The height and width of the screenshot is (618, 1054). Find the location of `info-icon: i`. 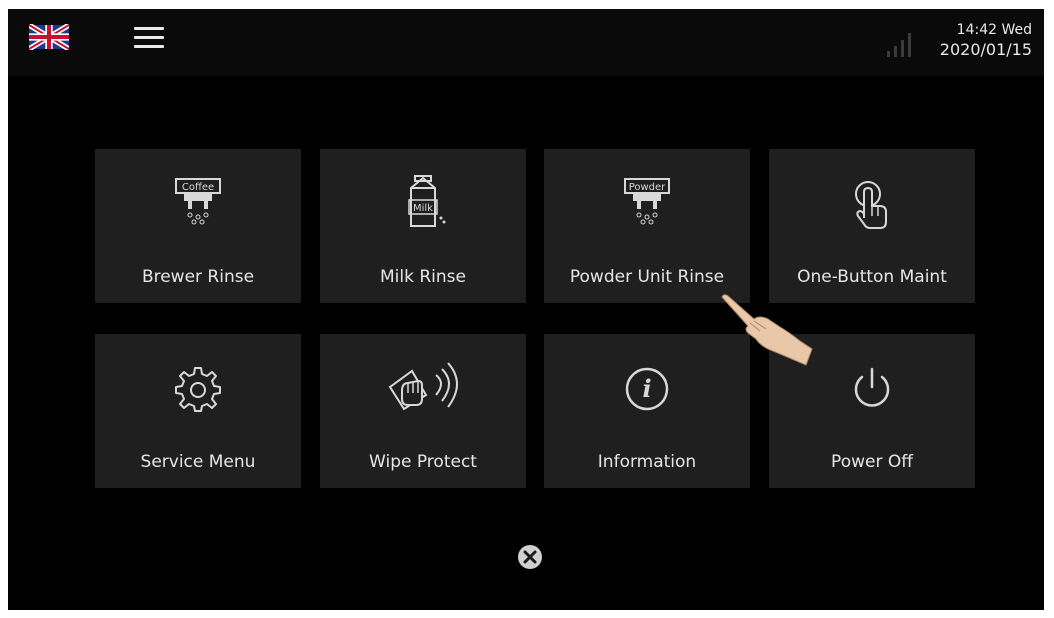

info-icon: i is located at coordinates (647, 389).